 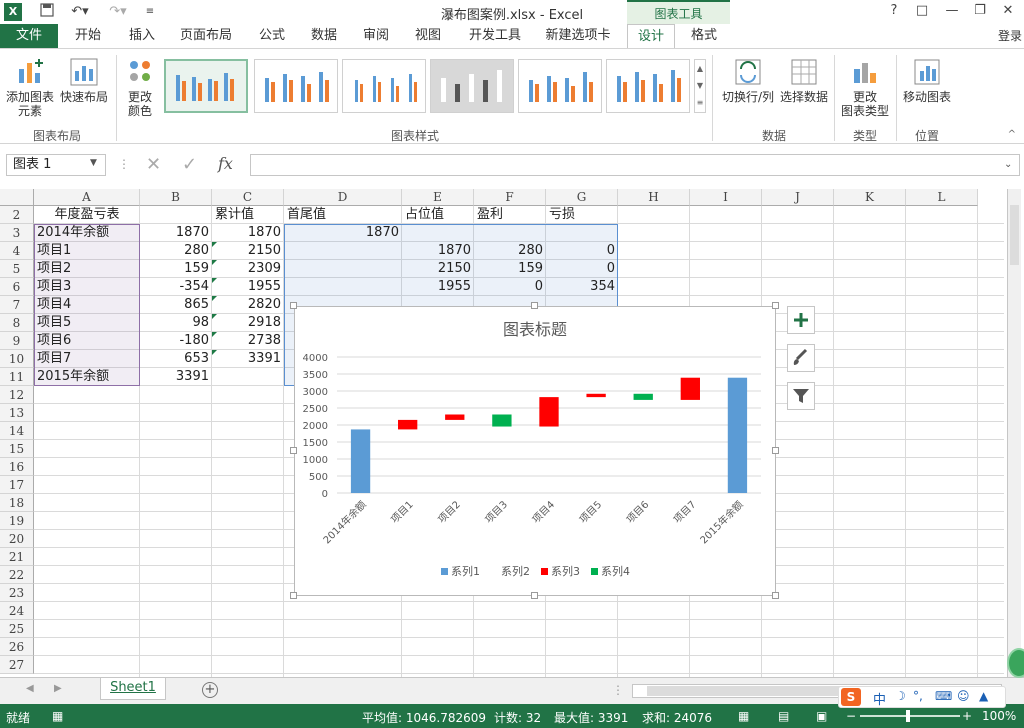 I want to click on page-layout-view-icon: ▤, so click(x=783, y=716).